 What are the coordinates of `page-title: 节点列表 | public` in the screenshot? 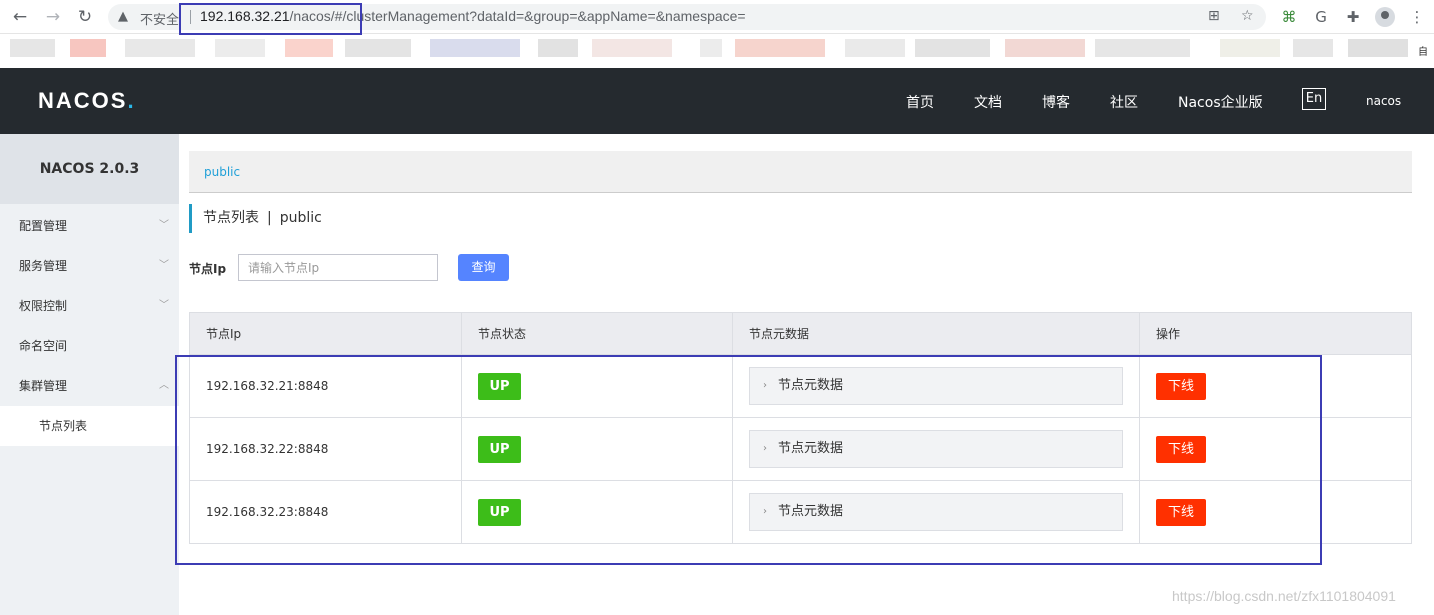 It's located at (255, 218).